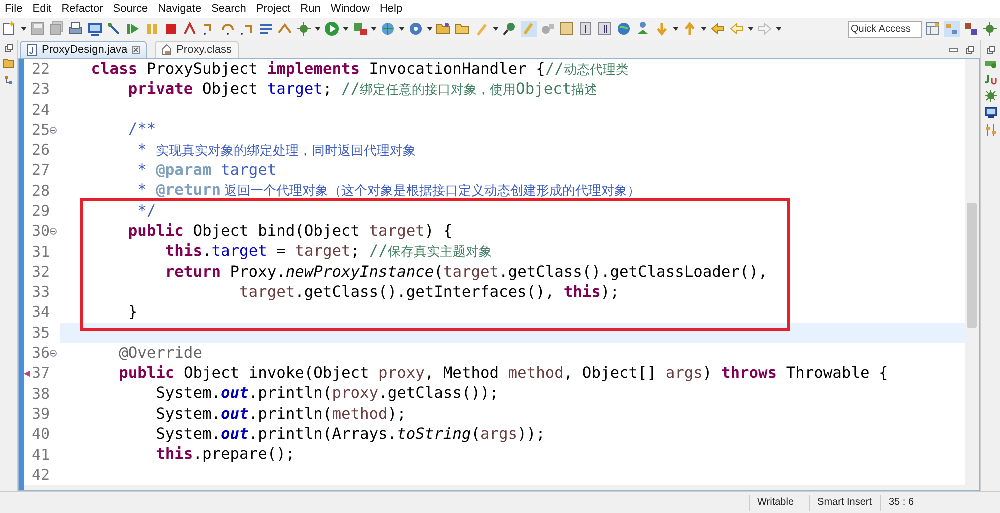 This screenshot has width=1000, height=513. What do you see at coordinates (40, 272) in the screenshot?
I see `line-number: 32` at bounding box center [40, 272].